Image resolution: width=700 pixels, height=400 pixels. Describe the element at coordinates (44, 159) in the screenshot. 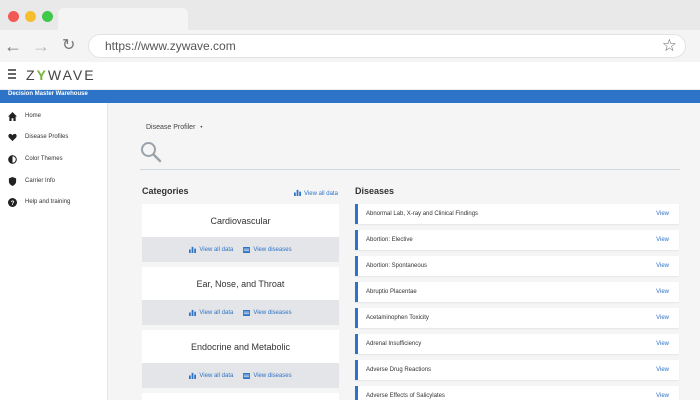

I see `sidebar-item-label: Color Themes` at that location.